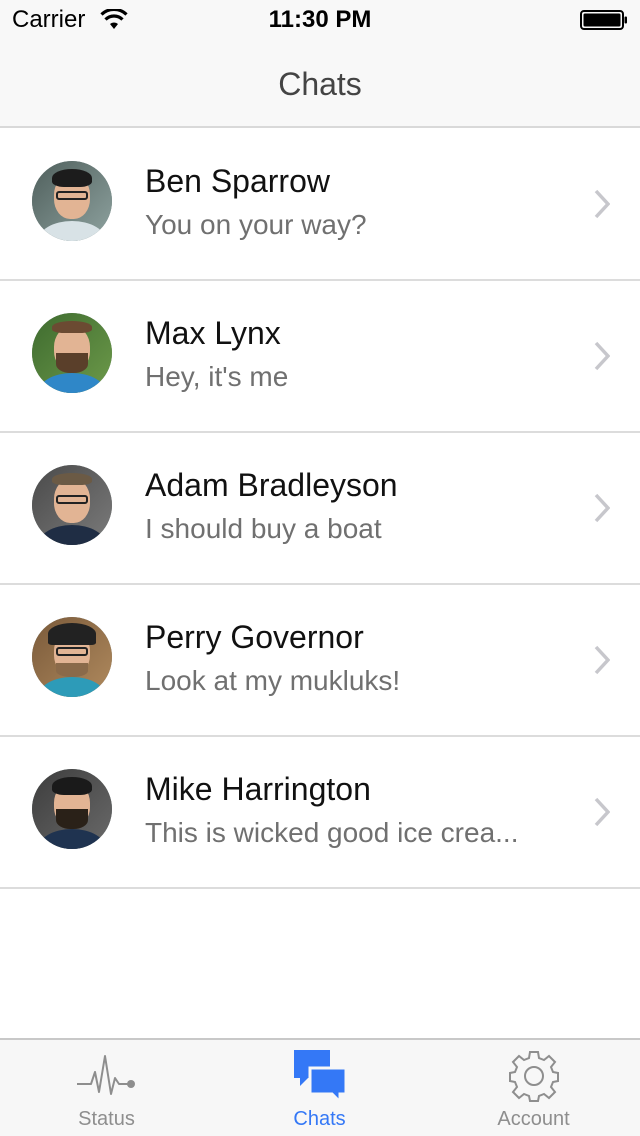 This screenshot has width=640, height=1136. Describe the element at coordinates (258, 789) in the screenshot. I see `contact-name: Mike Harrington` at that location.